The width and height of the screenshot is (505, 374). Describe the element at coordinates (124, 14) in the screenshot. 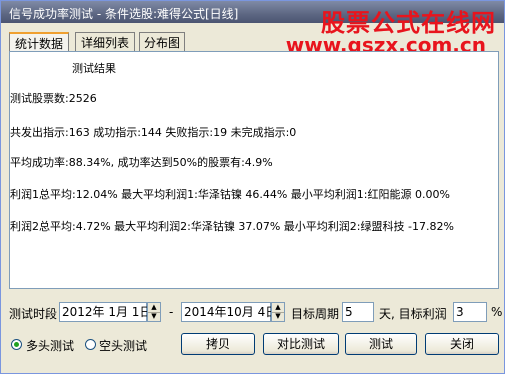

I see `window-title: 信号成功率测试 - 条件选股:难得公式[日线]` at that location.